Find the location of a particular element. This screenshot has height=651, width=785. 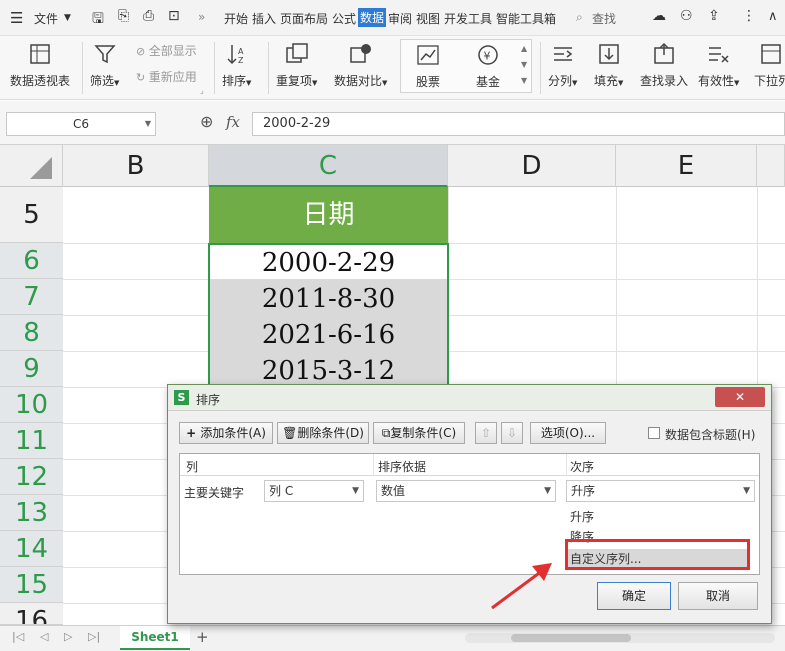

row-header-13: 13 is located at coordinates (31, 513).